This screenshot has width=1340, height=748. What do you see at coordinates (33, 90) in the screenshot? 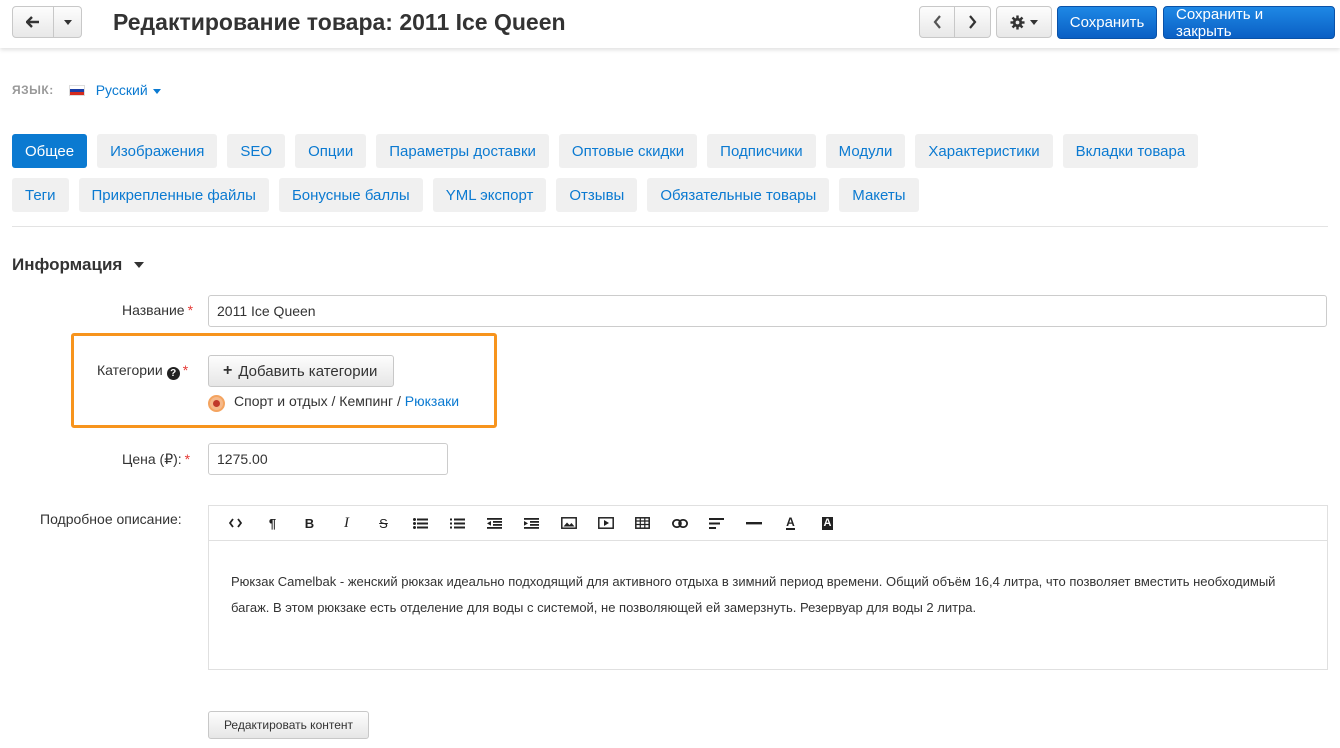
I see `language-label: ЯЗЫК:` at bounding box center [33, 90].